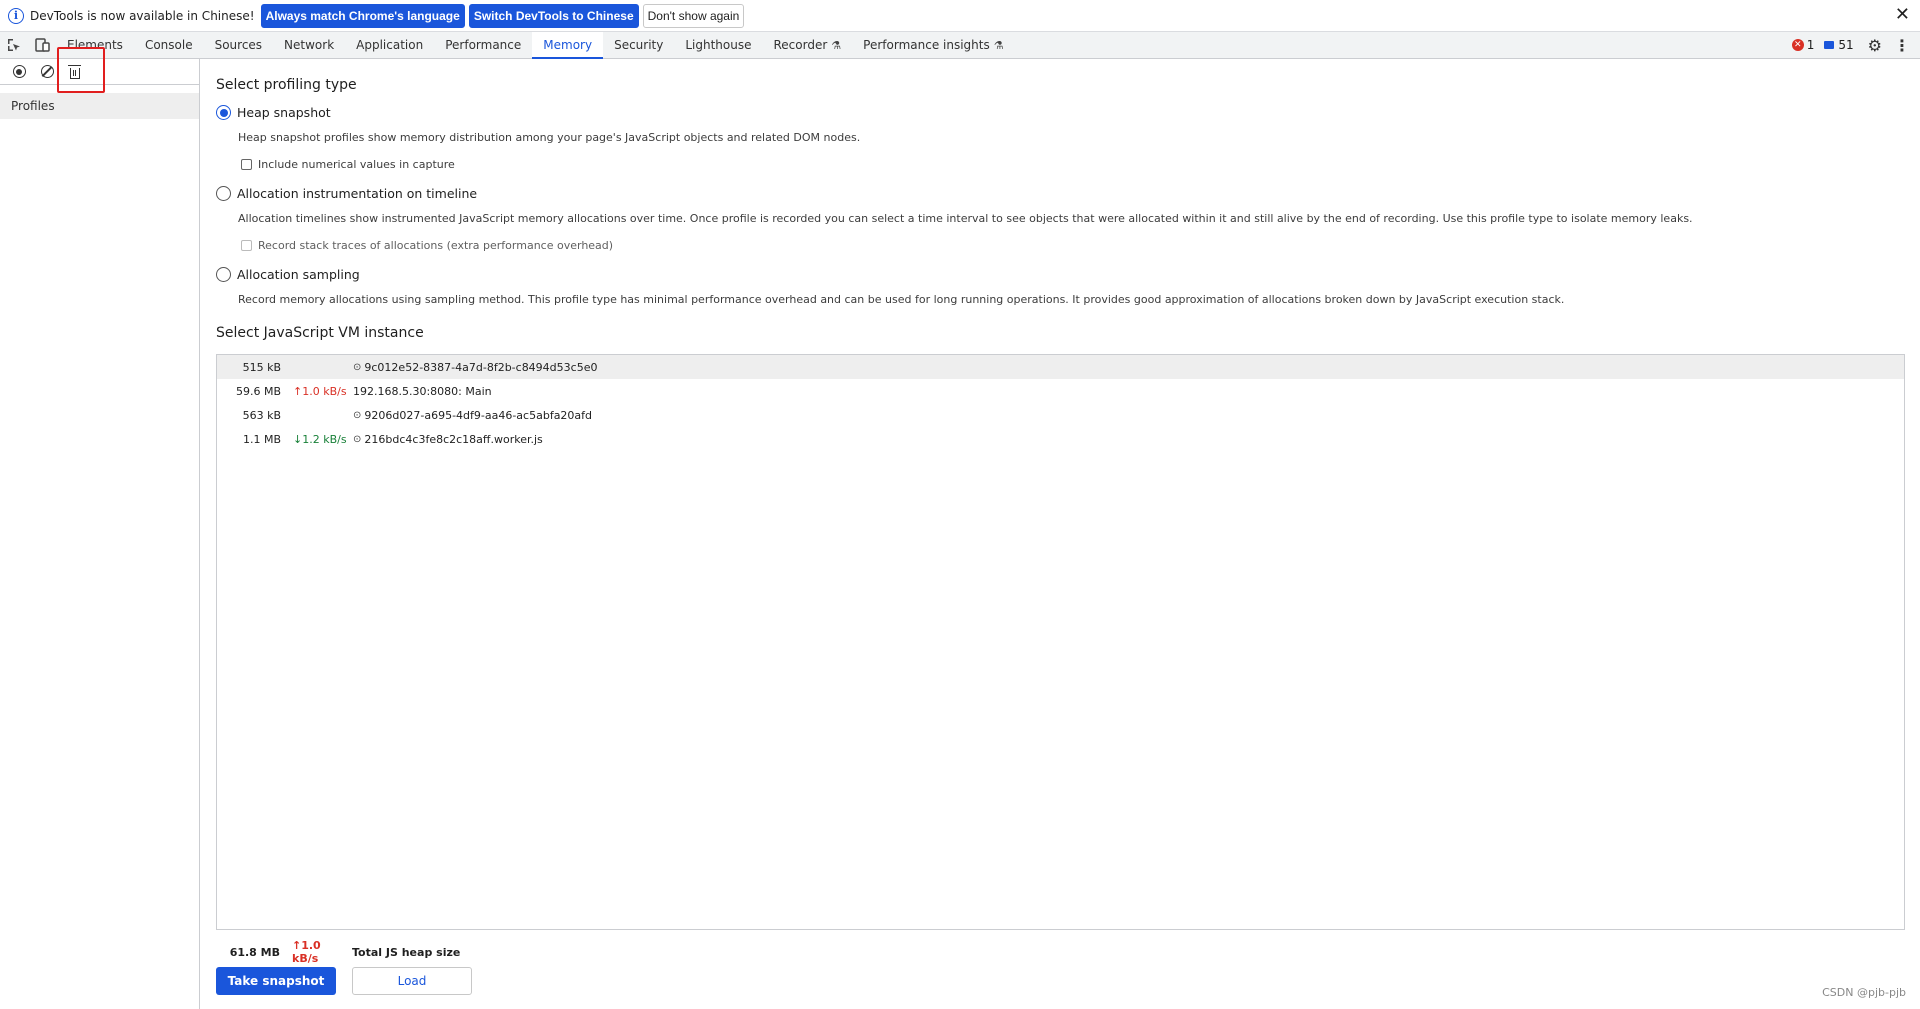  What do you see at coordinates (483, 45) in the screenshot?
I see `tab-performance: Performance` at bounding box center [483, 45].